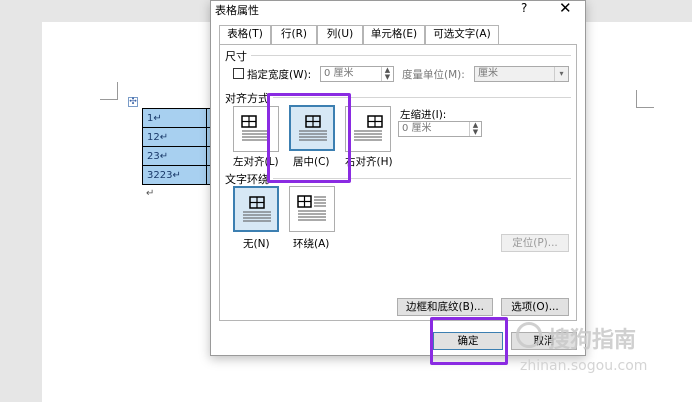 The height and width of the screenshot is (402, 692). What do you see at coordinates (565, 8) in the screenshot?
I see `close-icon: ✕` at bounding box center [565, 8].